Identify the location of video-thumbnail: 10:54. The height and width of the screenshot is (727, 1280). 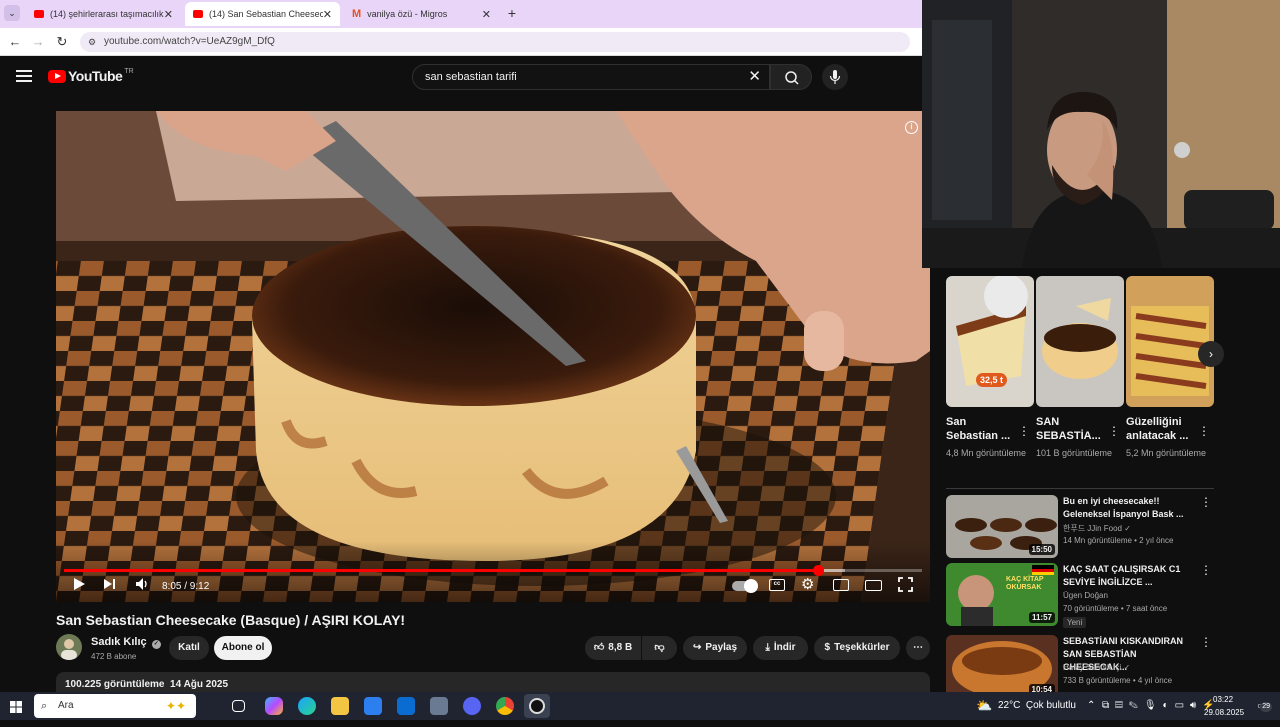
(1002, 666).